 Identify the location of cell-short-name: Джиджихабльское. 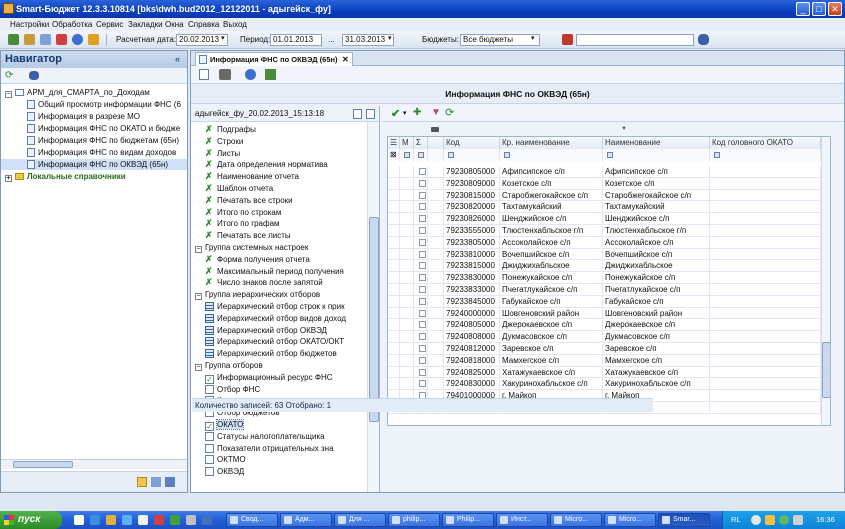
(551, 266).